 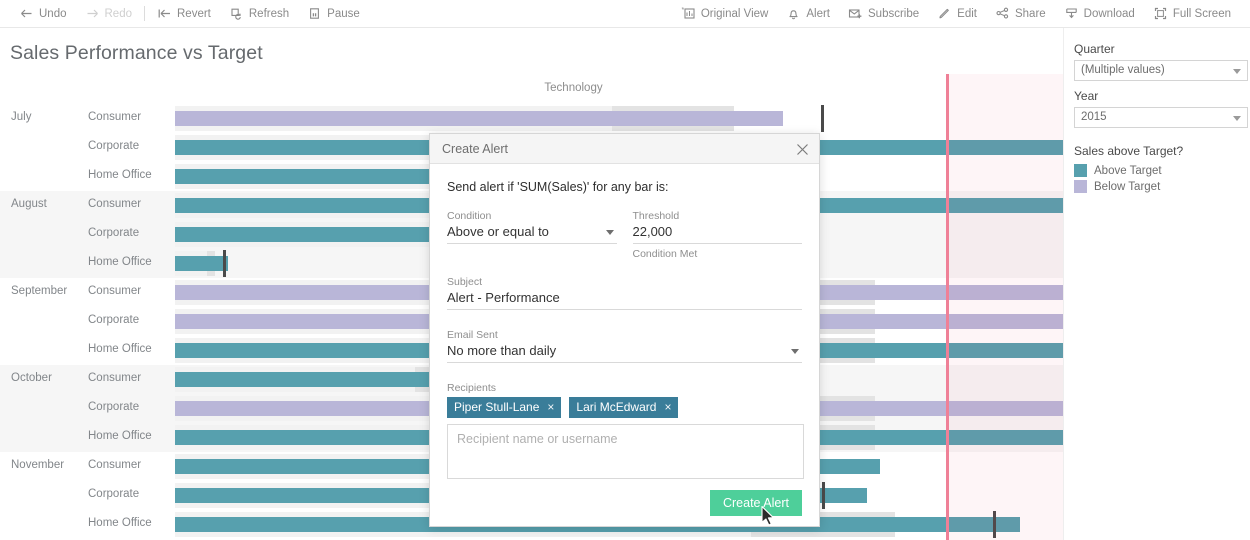 I want to click on share-nodes-icon, so click(x=1002, y=13).